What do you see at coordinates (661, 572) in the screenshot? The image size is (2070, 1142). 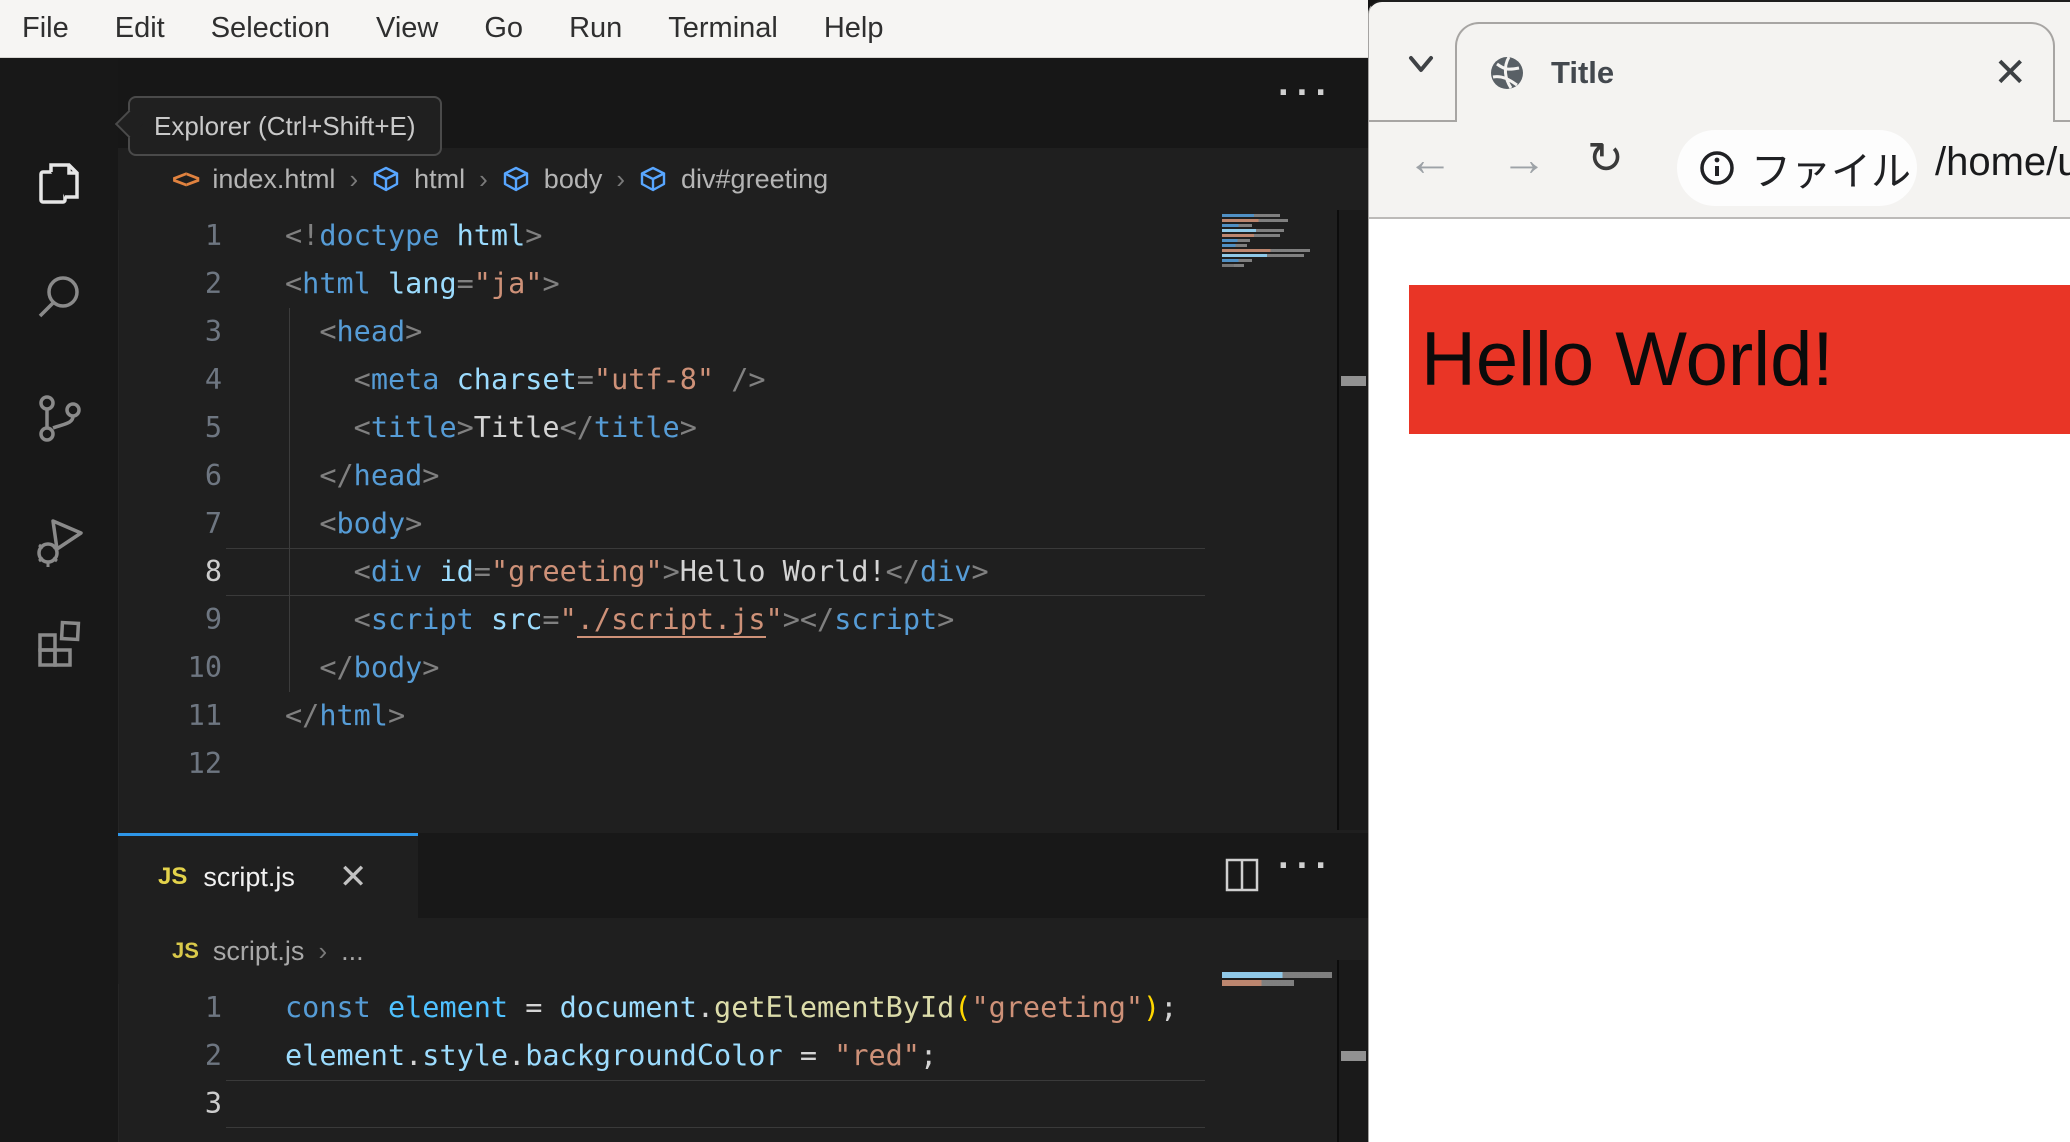 I see `code-line: 8 <div id="greeting">Hello World!</div>` at bounding box center [661, 572].